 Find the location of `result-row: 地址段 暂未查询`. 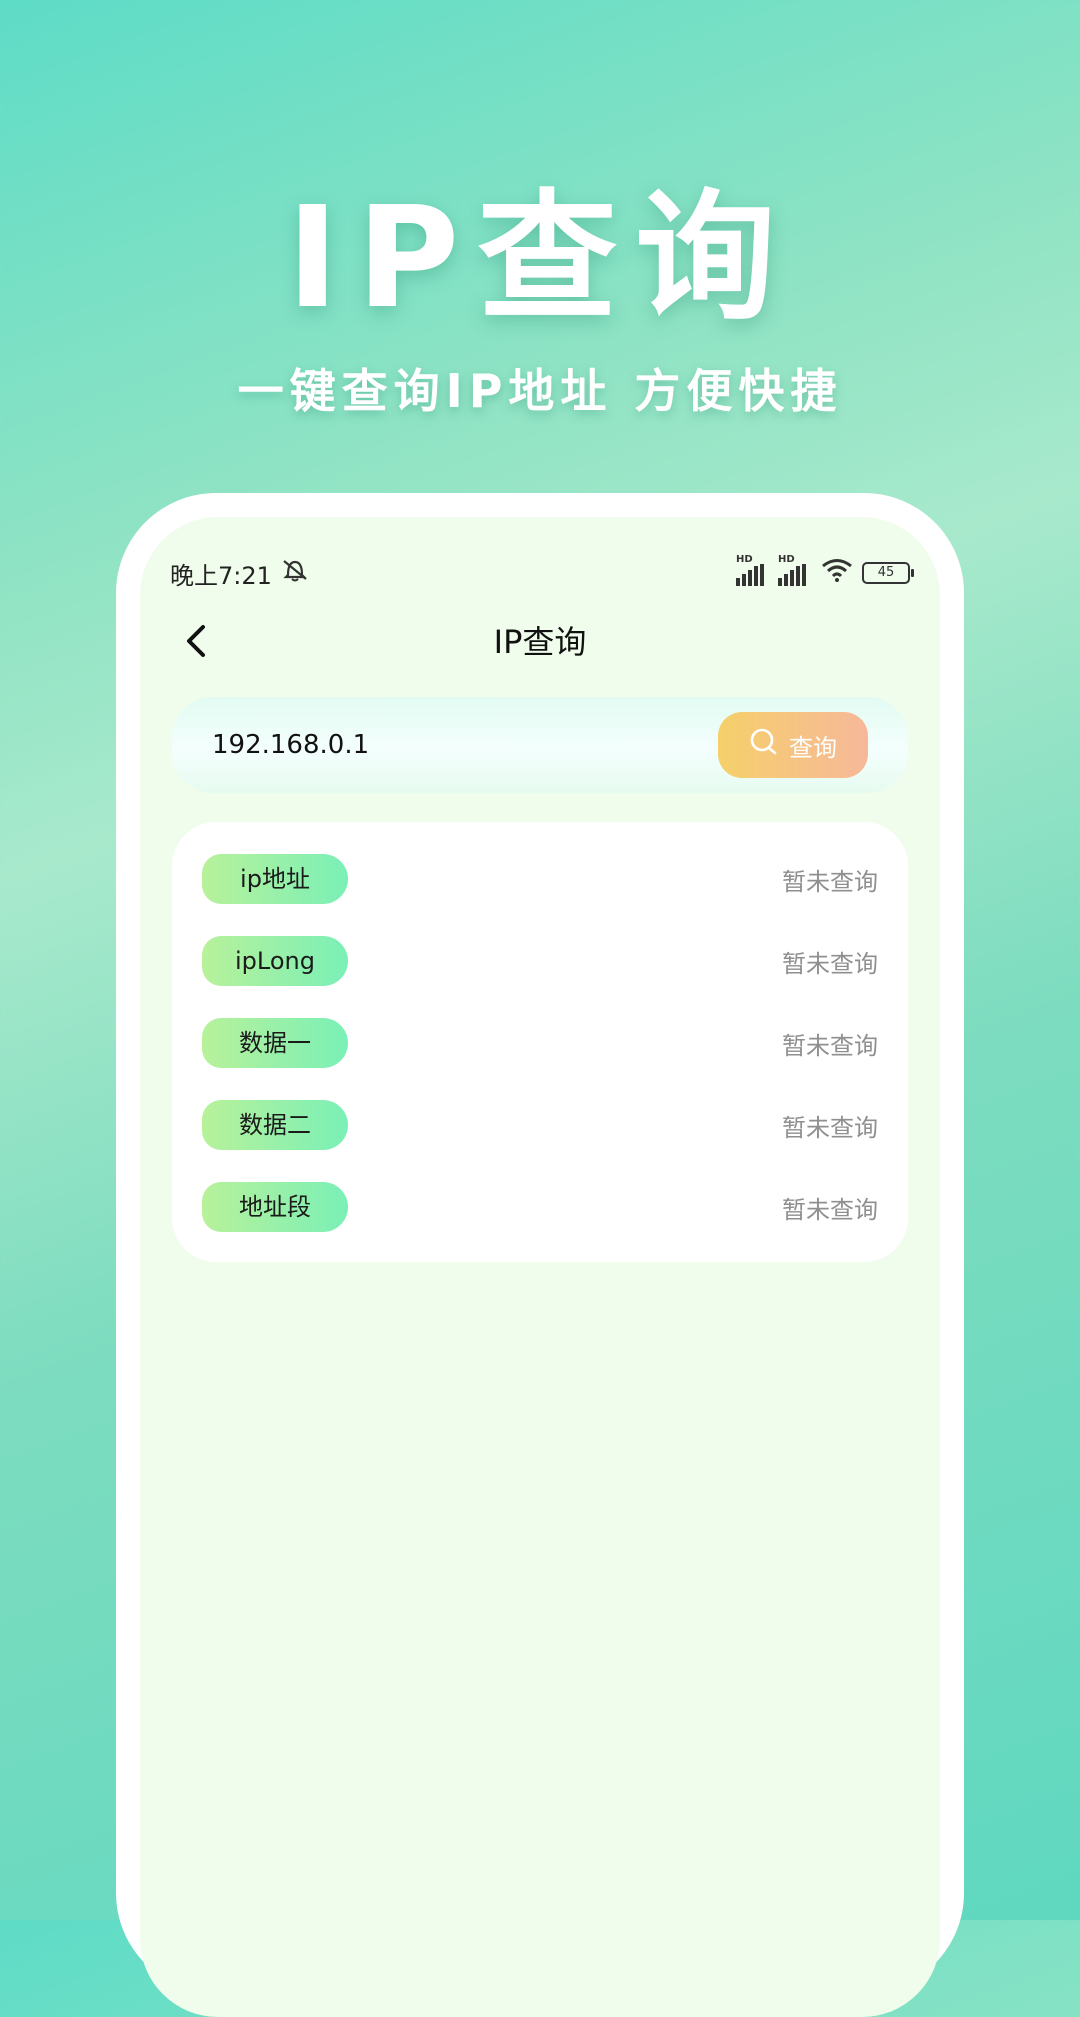

result-row: 地址段 暂未查询 is located at coordinates (540, 1207).